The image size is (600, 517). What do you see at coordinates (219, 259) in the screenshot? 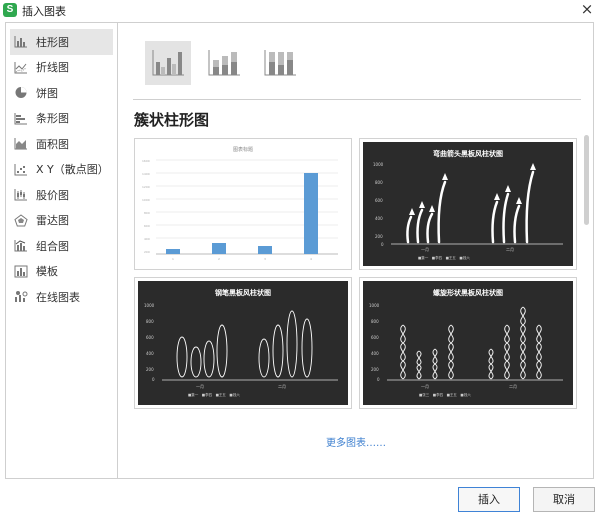
I see `svg-text: 2` at bounding box center [219, 259].